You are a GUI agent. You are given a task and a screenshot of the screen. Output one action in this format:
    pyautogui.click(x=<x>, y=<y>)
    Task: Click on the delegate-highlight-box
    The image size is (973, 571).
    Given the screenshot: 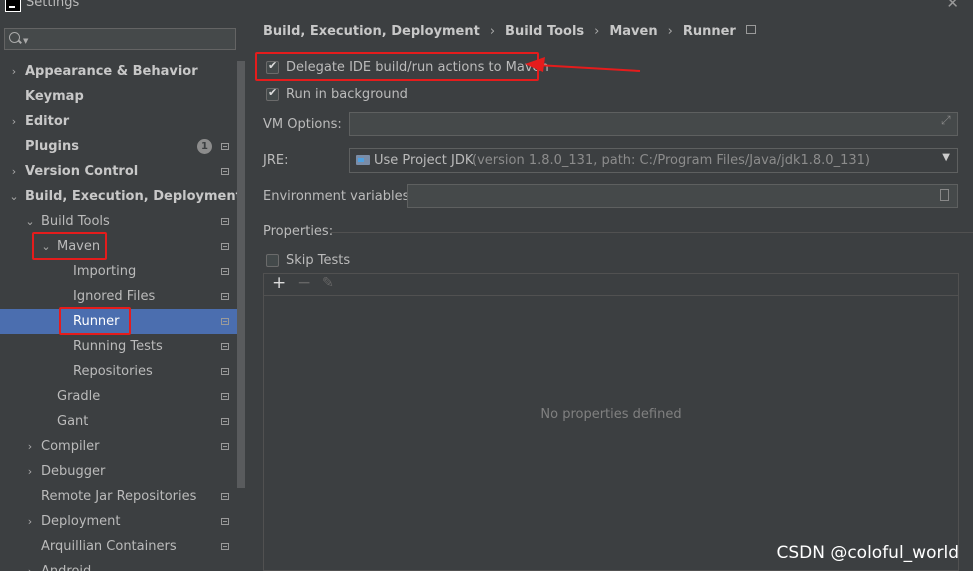 What is the action you would take?
    pyautogui.click(x=397, y=66)
    